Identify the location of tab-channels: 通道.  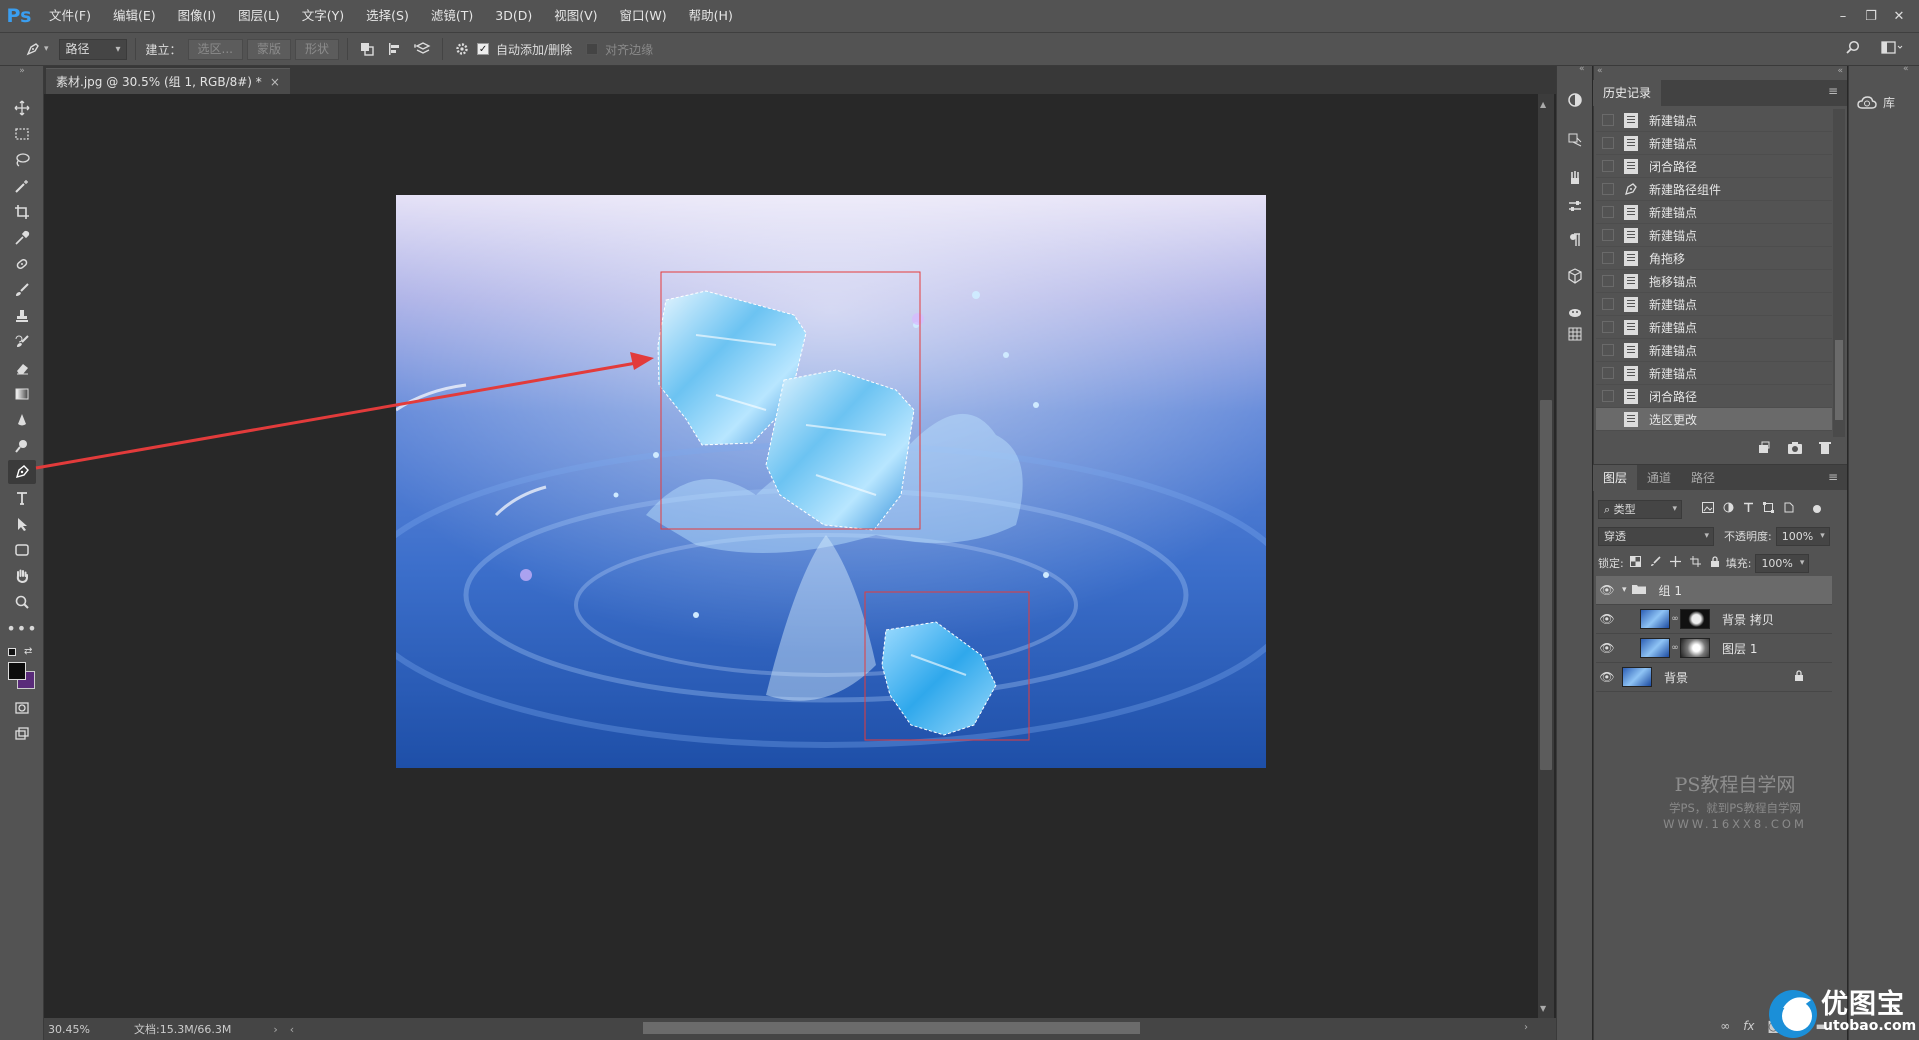
(1659, 478).